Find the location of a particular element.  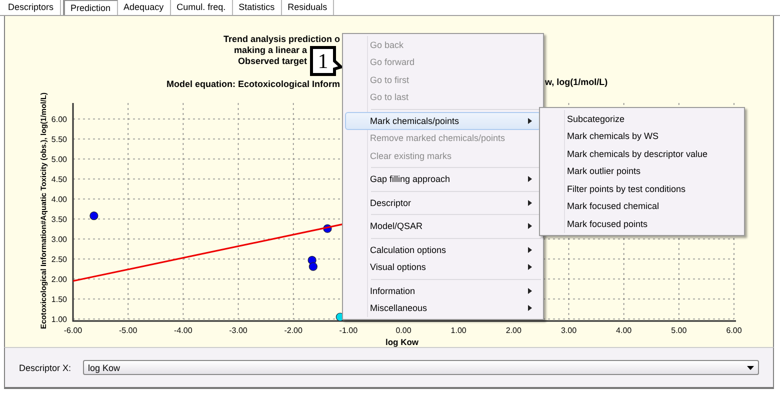

chart-title: Trend analysis prediction o is located at coordinates (281, 39).